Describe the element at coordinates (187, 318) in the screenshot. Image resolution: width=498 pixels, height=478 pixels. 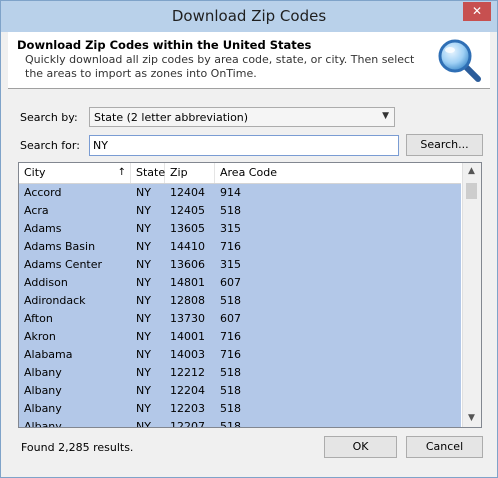
I see `cell-zip: 13730` at that location.